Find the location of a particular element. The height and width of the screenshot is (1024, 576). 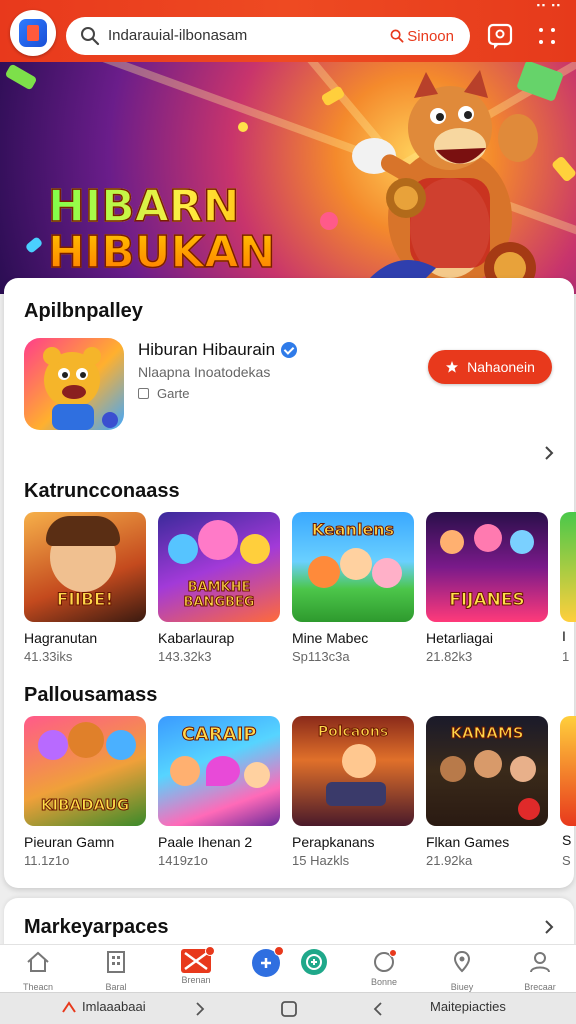

system-navigation-bar: Imlaaabaai Maitepiacties is located at coordinates (288, 1008).